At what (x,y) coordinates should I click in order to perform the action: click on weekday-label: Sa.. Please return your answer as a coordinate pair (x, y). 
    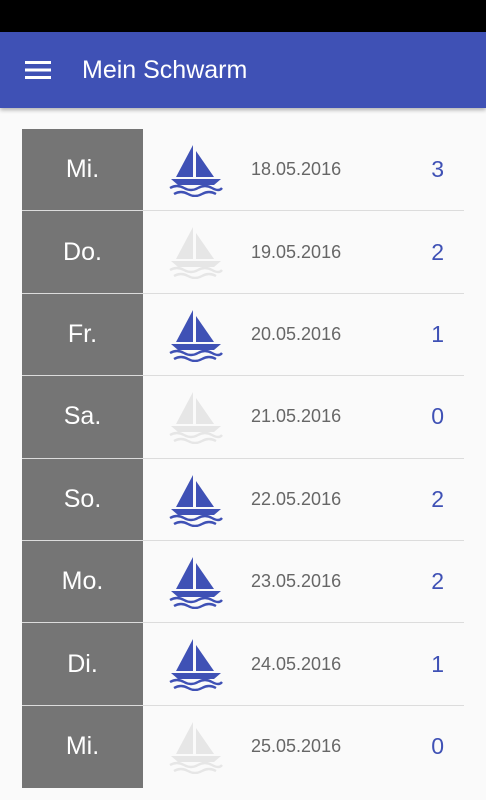
    Looking at the image, I should click on (82, 417).